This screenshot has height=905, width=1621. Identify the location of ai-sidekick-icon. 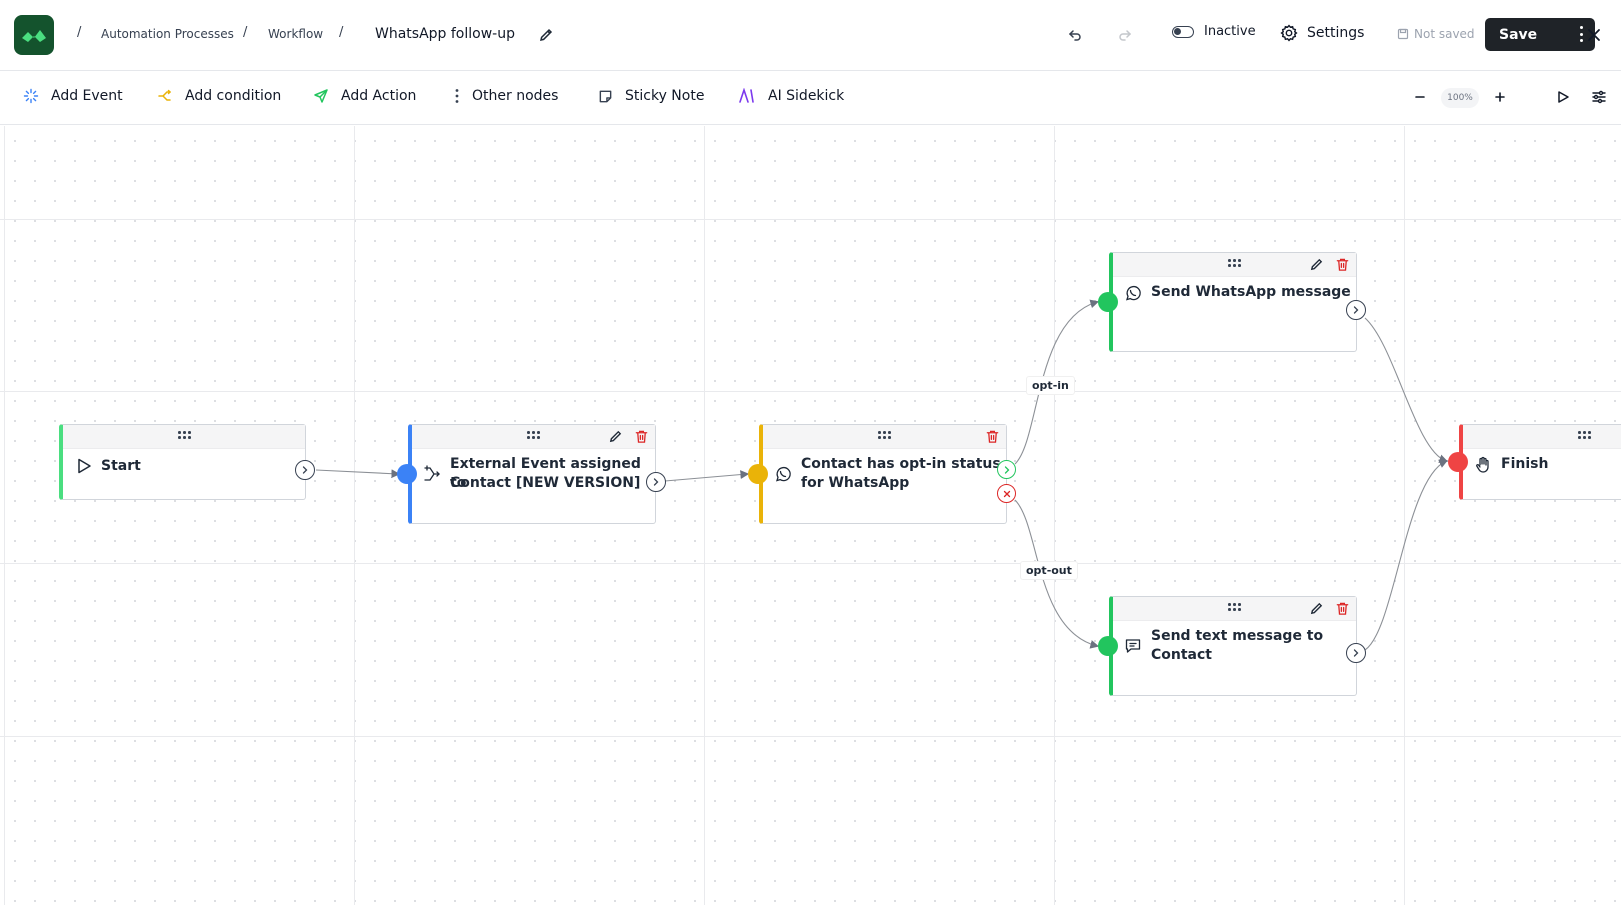
(746, 95).